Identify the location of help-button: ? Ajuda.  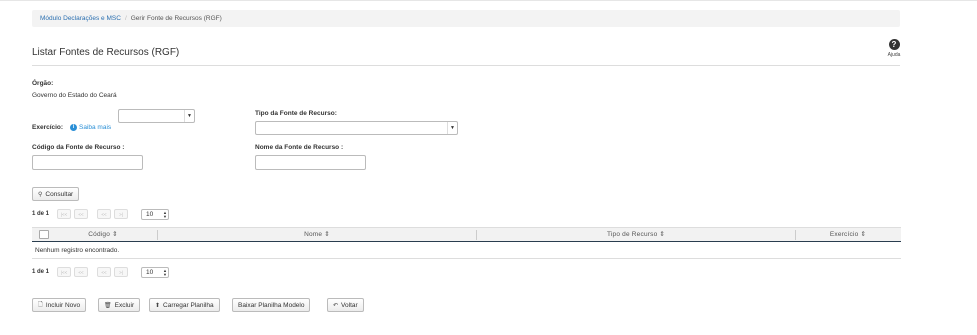
(894, 48).